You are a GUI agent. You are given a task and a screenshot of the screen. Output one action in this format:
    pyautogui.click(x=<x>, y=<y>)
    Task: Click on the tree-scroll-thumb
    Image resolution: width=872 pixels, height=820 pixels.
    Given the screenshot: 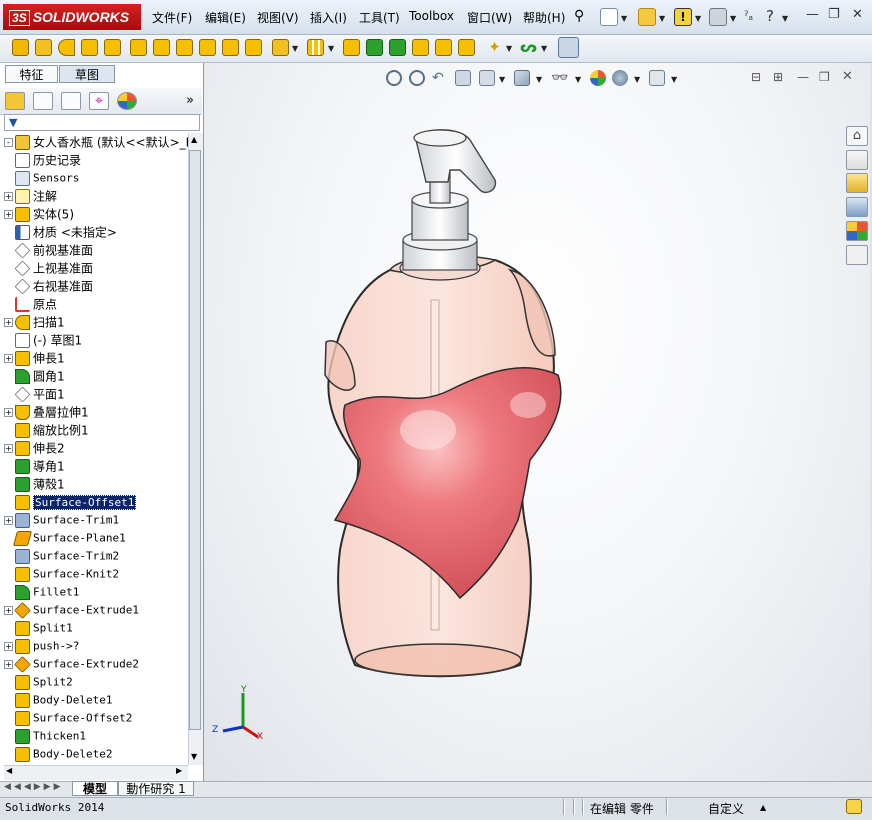 What is the action you would take?
    pyautogui.click(x=195, y=440)
    